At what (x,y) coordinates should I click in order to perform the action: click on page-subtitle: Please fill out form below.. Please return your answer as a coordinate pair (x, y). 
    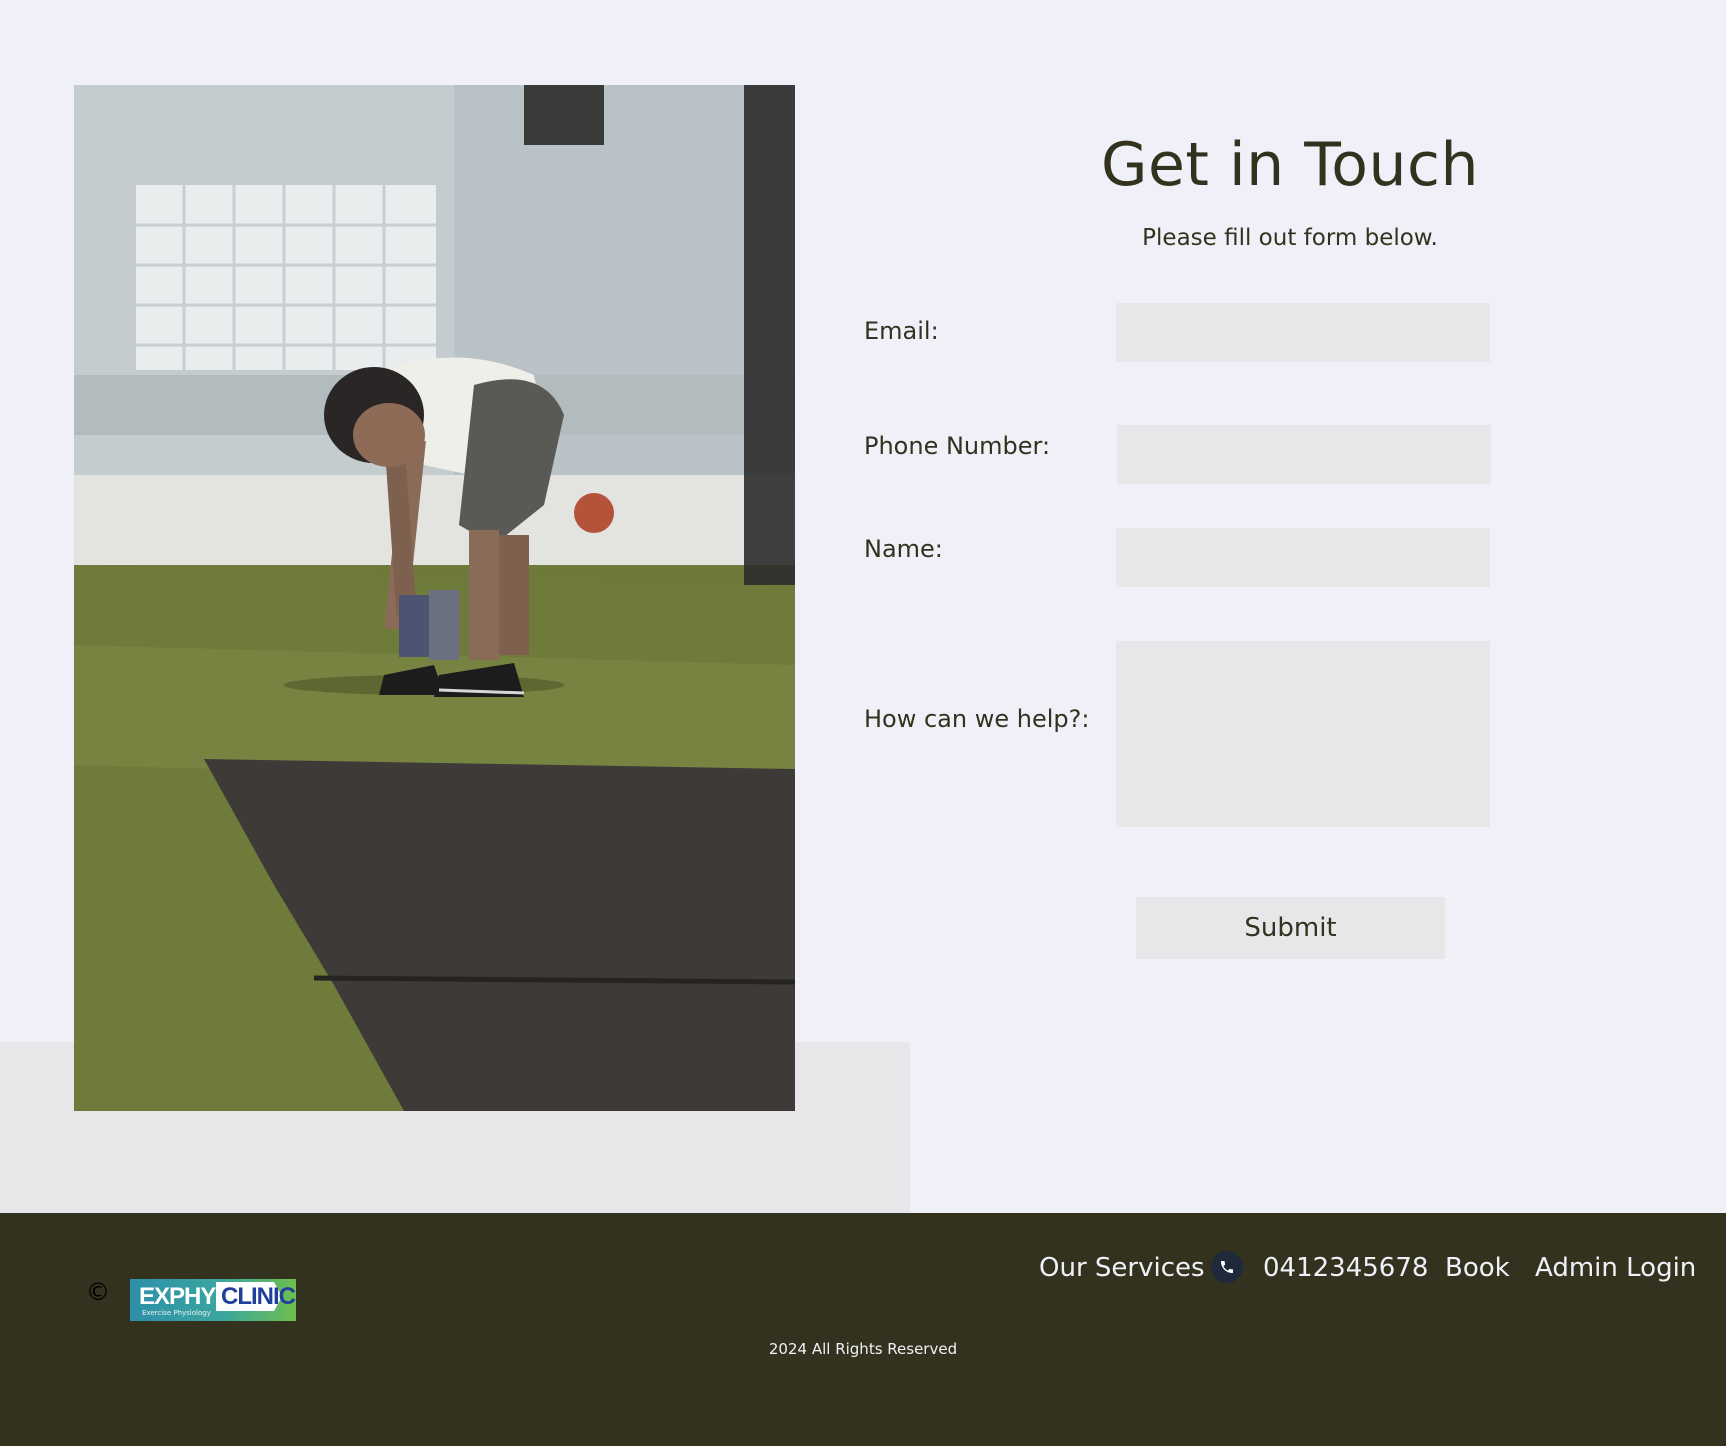
    Looking at the image, I should click on (1290, 238).